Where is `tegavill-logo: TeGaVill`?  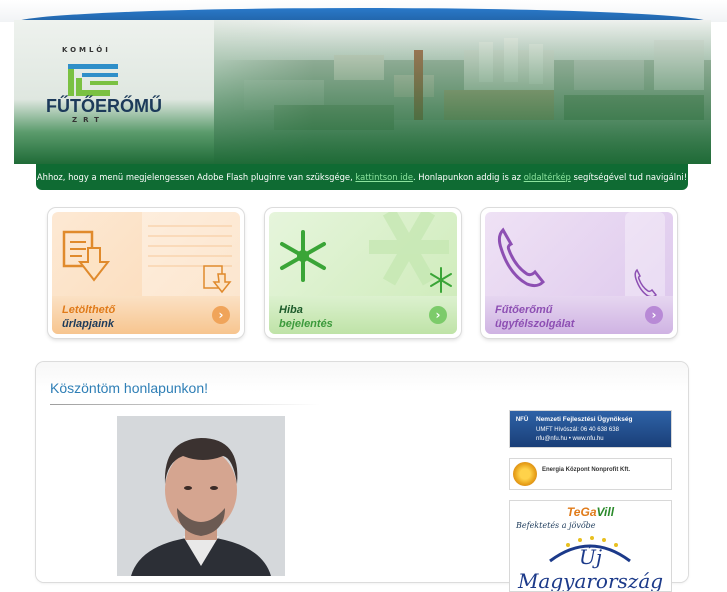 tegavill-logo: TeGaVill is located at coordinates (590, 512).